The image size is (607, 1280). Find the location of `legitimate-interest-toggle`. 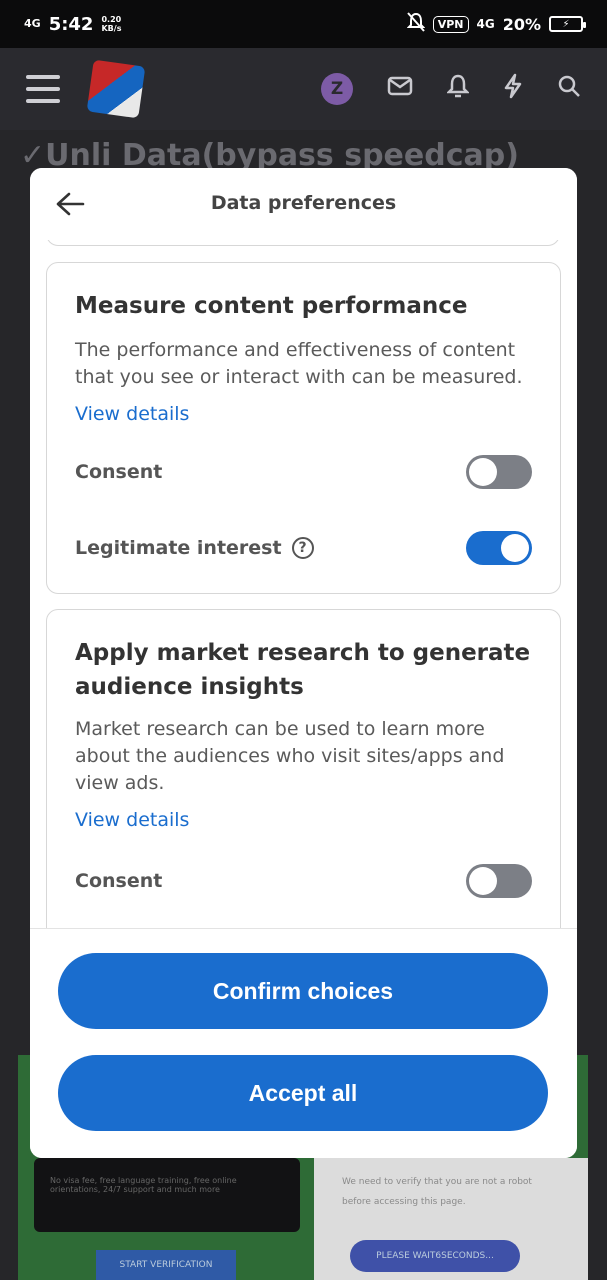

legitimate-interest-toggle is located at coordinates (499, 548).